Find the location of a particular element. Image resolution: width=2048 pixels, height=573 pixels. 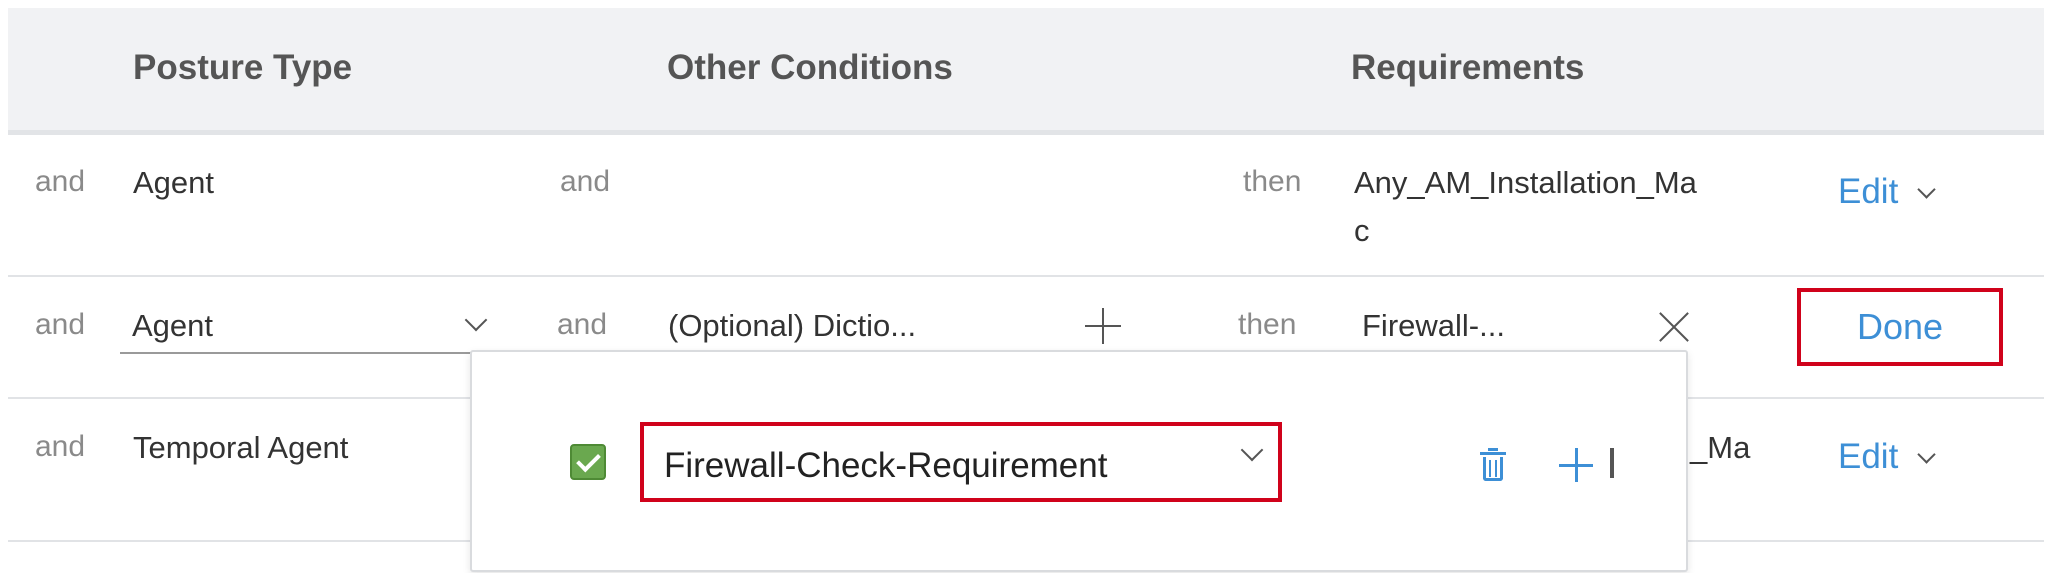

row-divider is located at coordinates (1026, 276).